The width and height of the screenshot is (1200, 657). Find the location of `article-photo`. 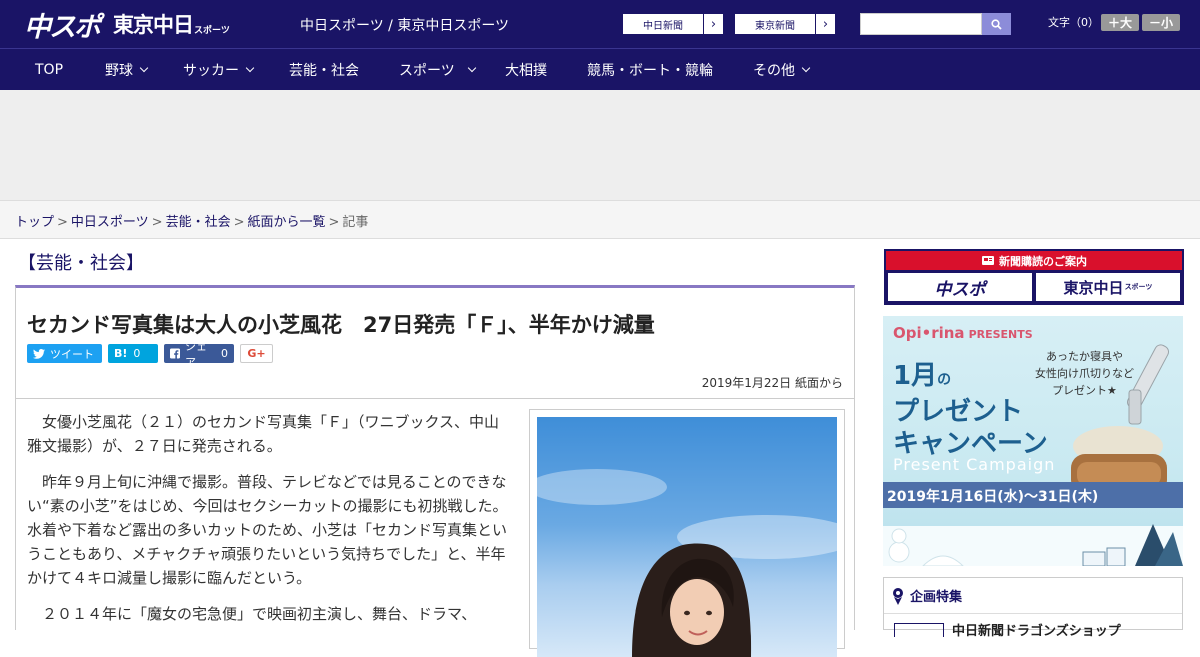

article-photo is located at coordinates (687, 537).